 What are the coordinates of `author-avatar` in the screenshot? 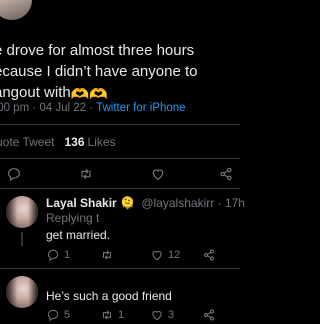 It's located at (16, 10).